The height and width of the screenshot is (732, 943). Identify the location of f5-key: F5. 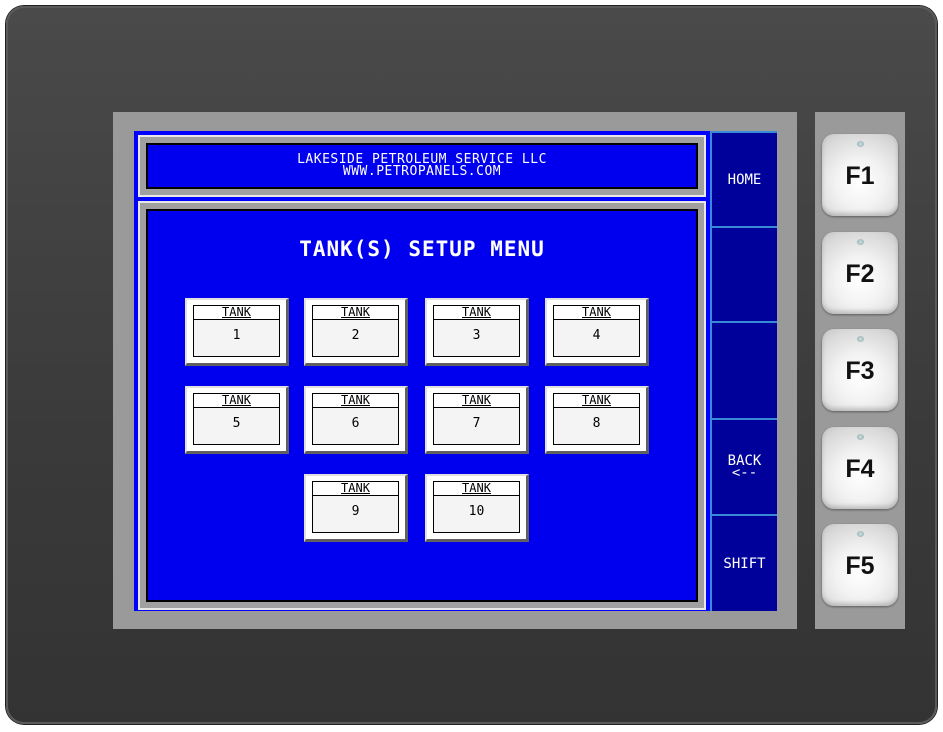
(860, 565).